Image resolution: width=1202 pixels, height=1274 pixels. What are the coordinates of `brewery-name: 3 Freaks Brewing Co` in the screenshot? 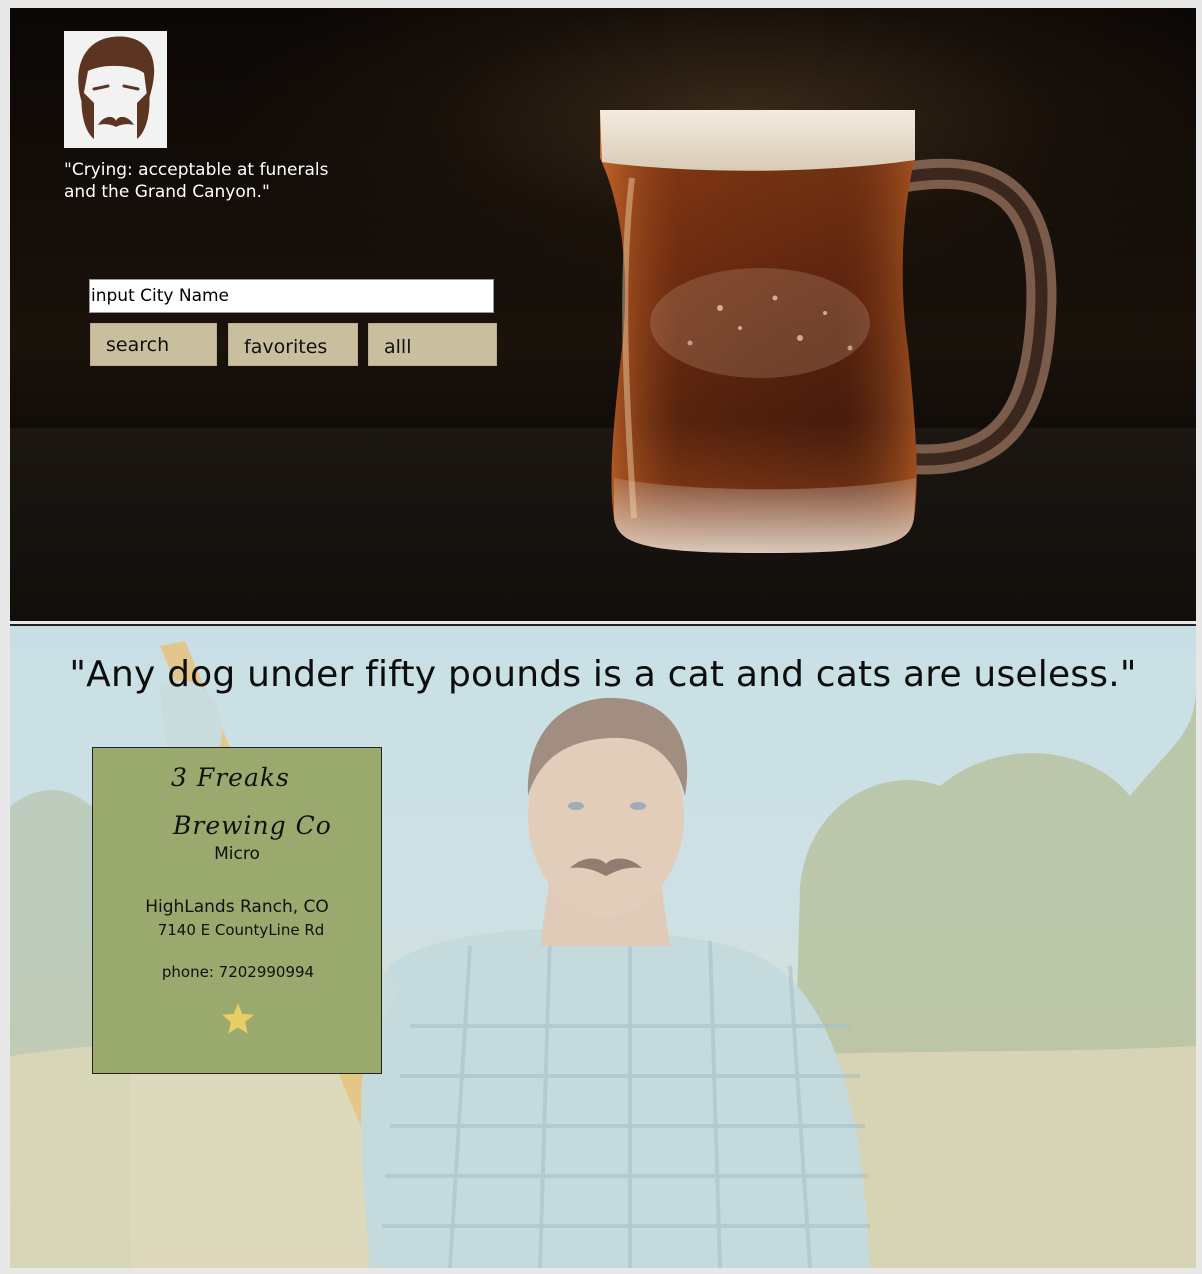 It's located at (237, 802).